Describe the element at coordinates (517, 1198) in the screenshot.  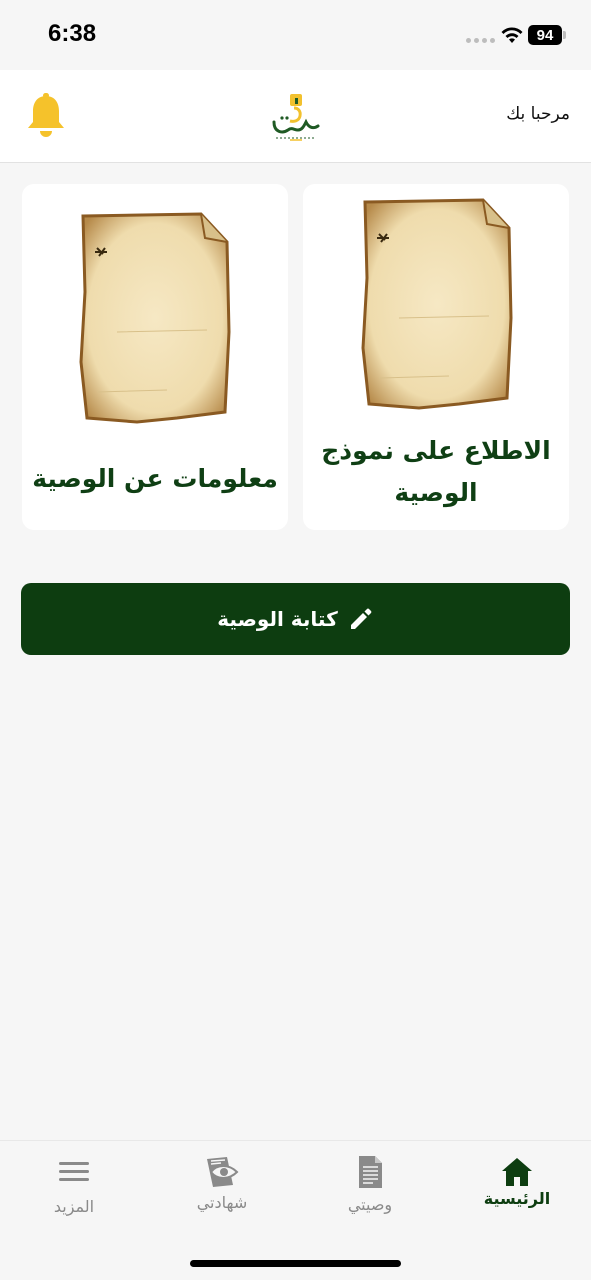
I see `tab-home-label: الرئيسية` at that location.